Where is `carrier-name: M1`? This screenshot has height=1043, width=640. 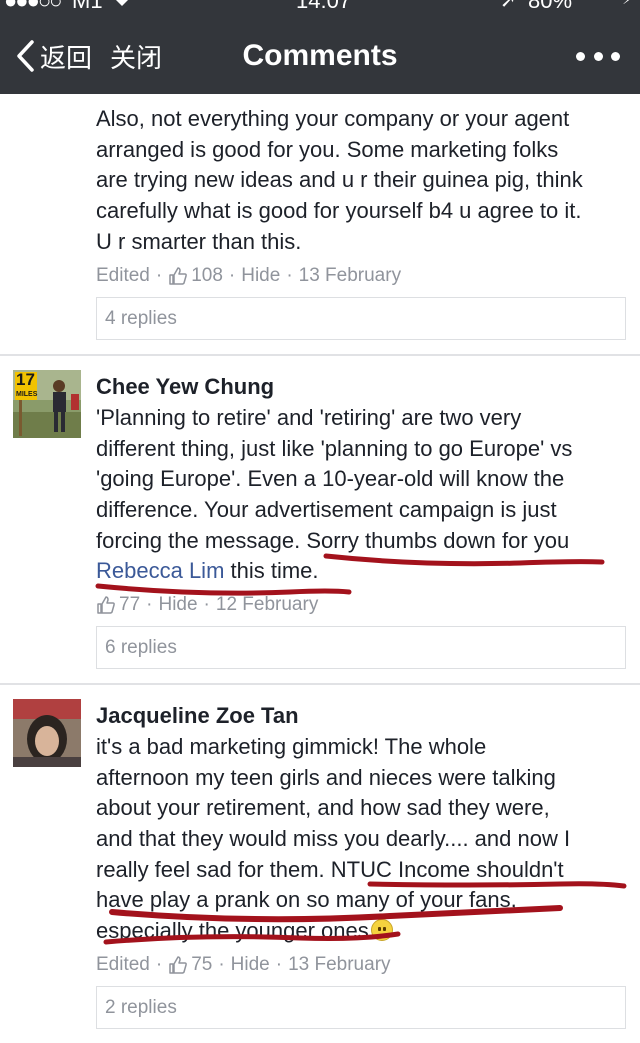
carrier-name: M1 is located at coordinates (87, 6).